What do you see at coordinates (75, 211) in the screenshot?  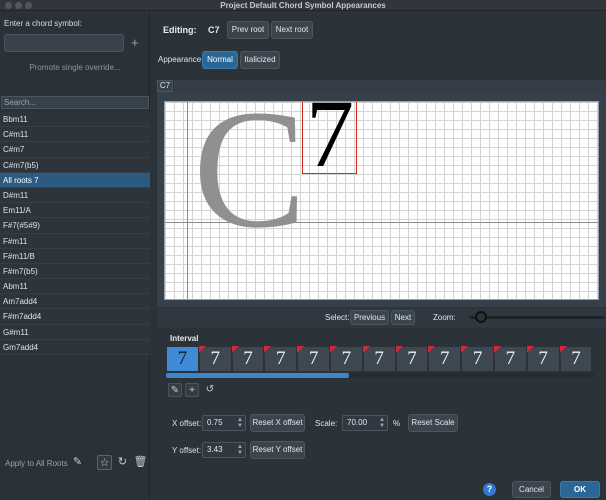 I see `list-item: Em11/A` at bounding box center [75, 211].